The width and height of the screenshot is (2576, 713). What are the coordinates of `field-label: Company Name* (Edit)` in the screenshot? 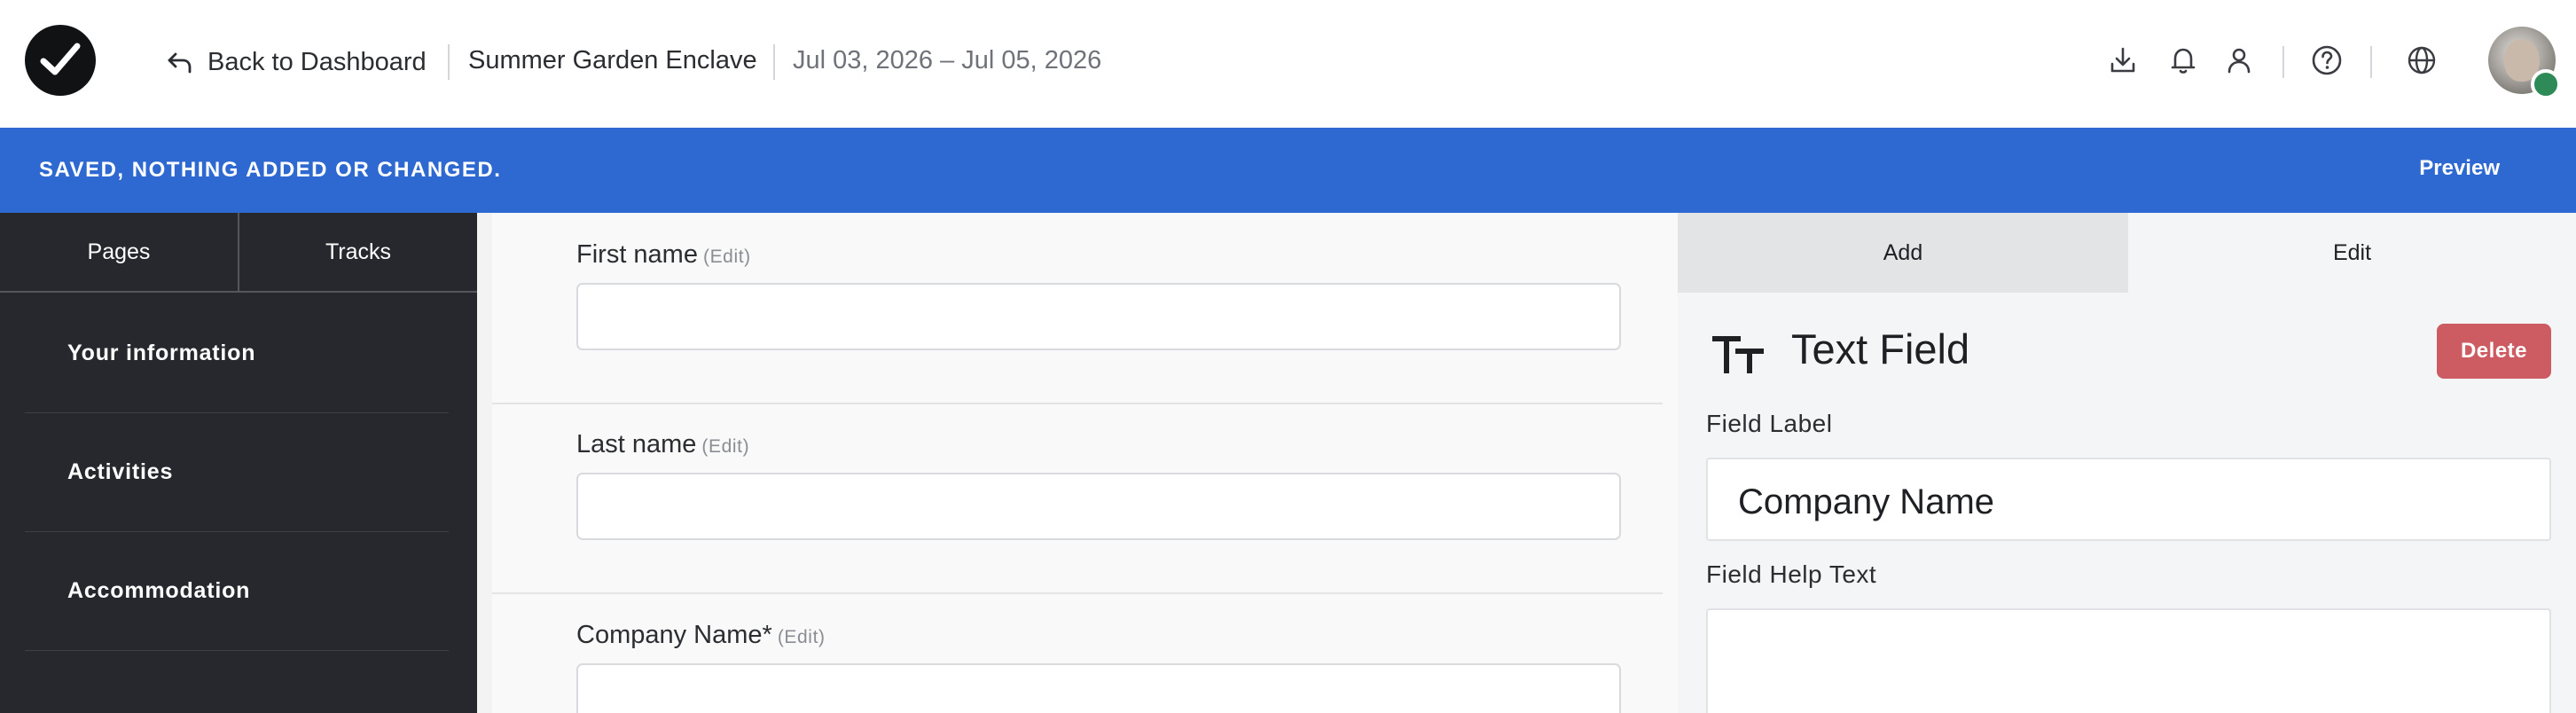 It's located at (701, 636).